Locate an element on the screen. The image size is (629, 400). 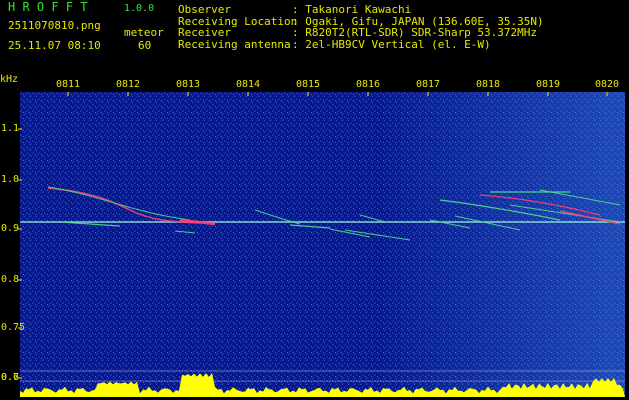
x-tick-label: 0814 is located at coordinates (248, 84).